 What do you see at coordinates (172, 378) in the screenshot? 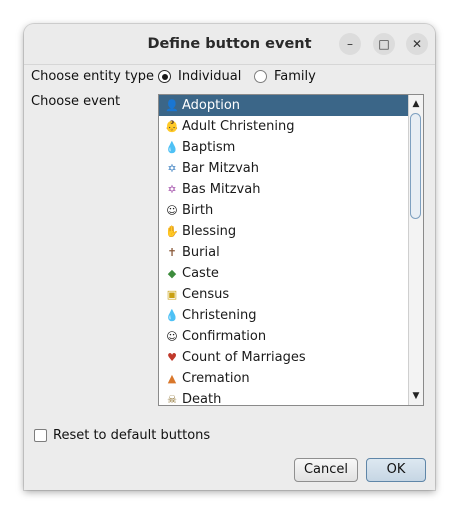
I see `cremation-icon: ▲` at bounding box center [172, 378].